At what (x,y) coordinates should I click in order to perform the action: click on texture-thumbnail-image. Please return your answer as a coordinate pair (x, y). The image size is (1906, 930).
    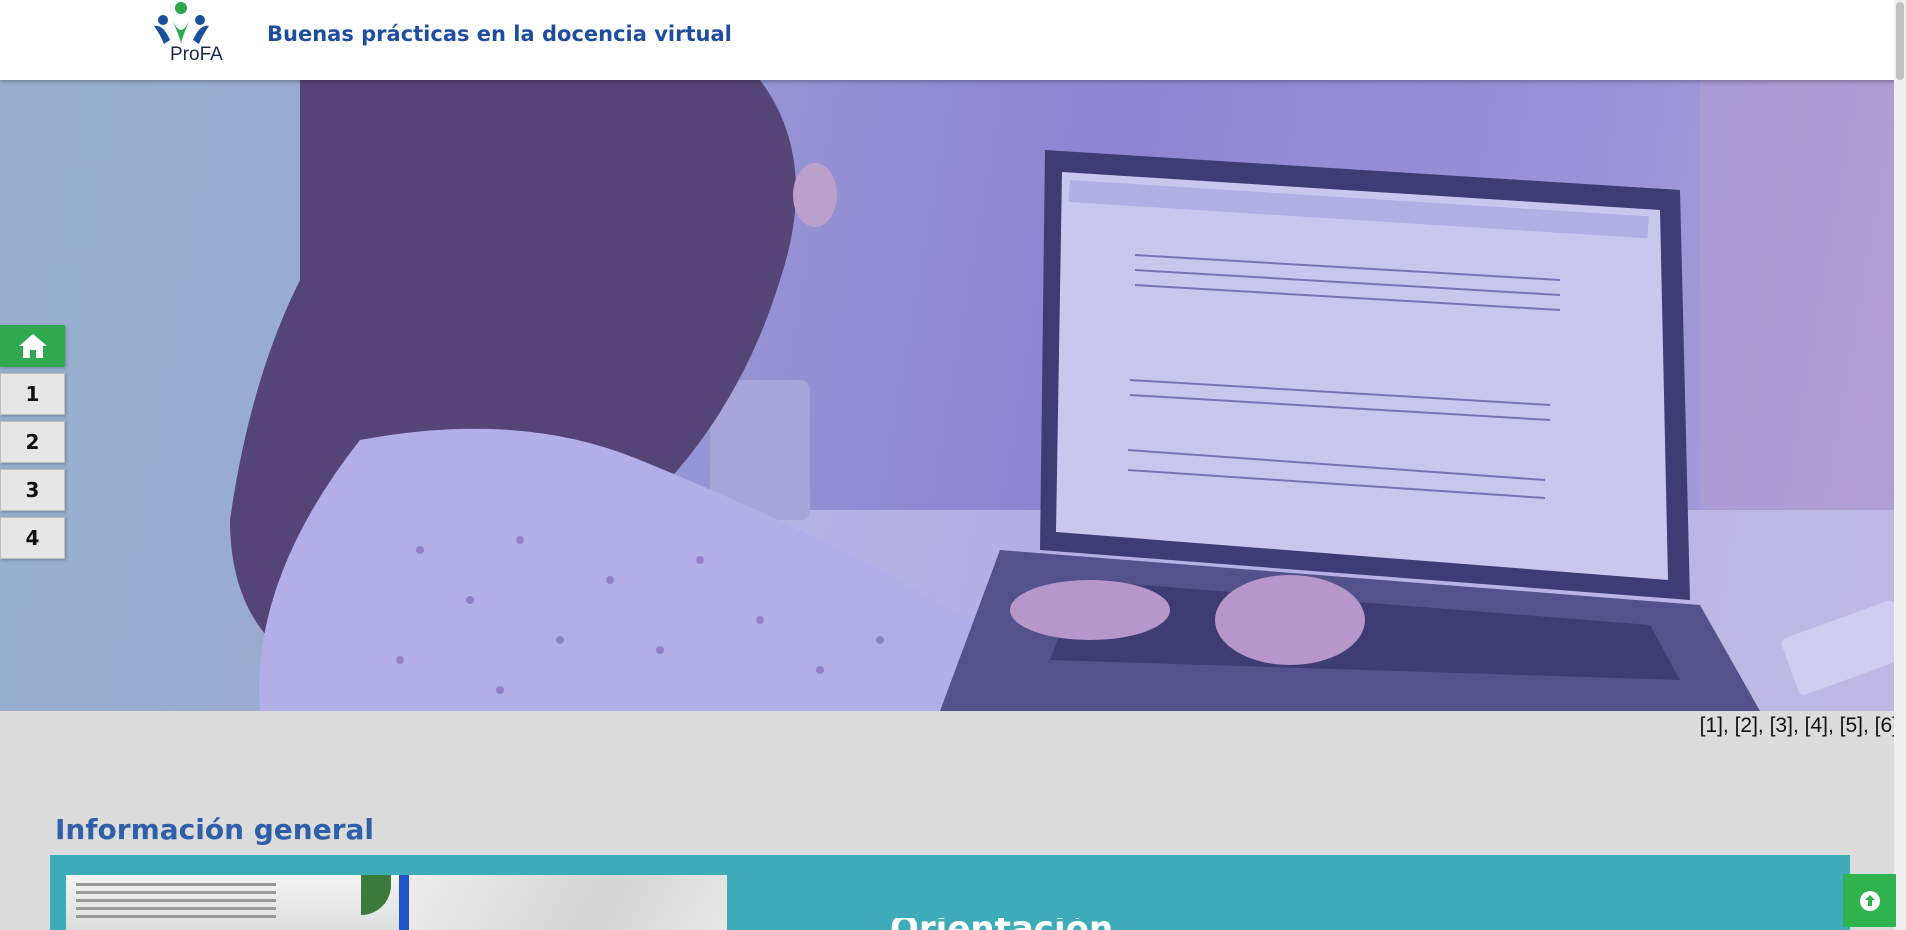
    Looking at the image, I should click on (568, 902).